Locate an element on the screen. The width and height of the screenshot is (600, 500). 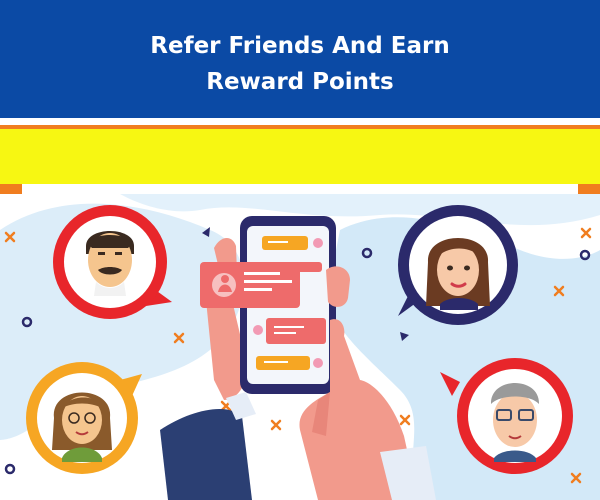
title-line-1: Refer Friends And Earn is located at coordinates (300, 46).